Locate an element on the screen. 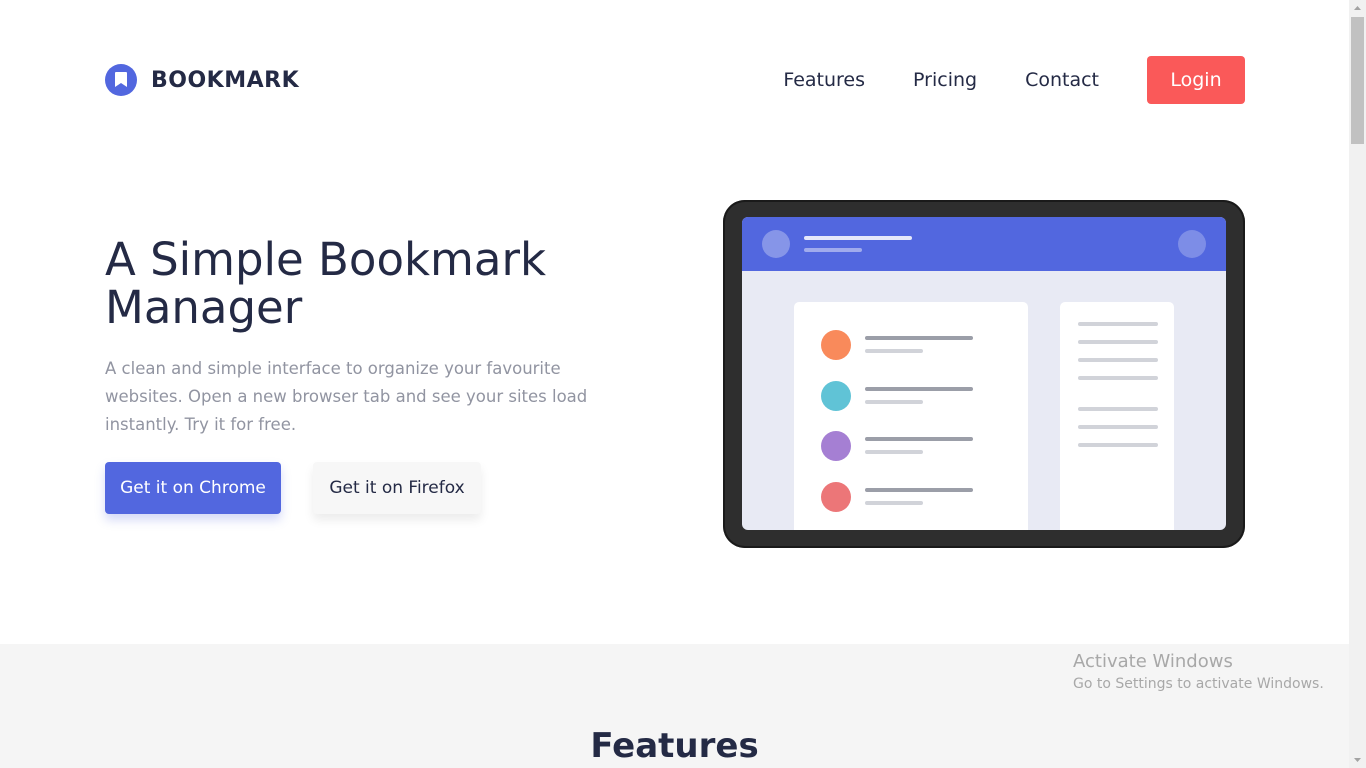 This screenshot has height=768, width=1366. illustration-side-card is located at coordinates (1117, 416).